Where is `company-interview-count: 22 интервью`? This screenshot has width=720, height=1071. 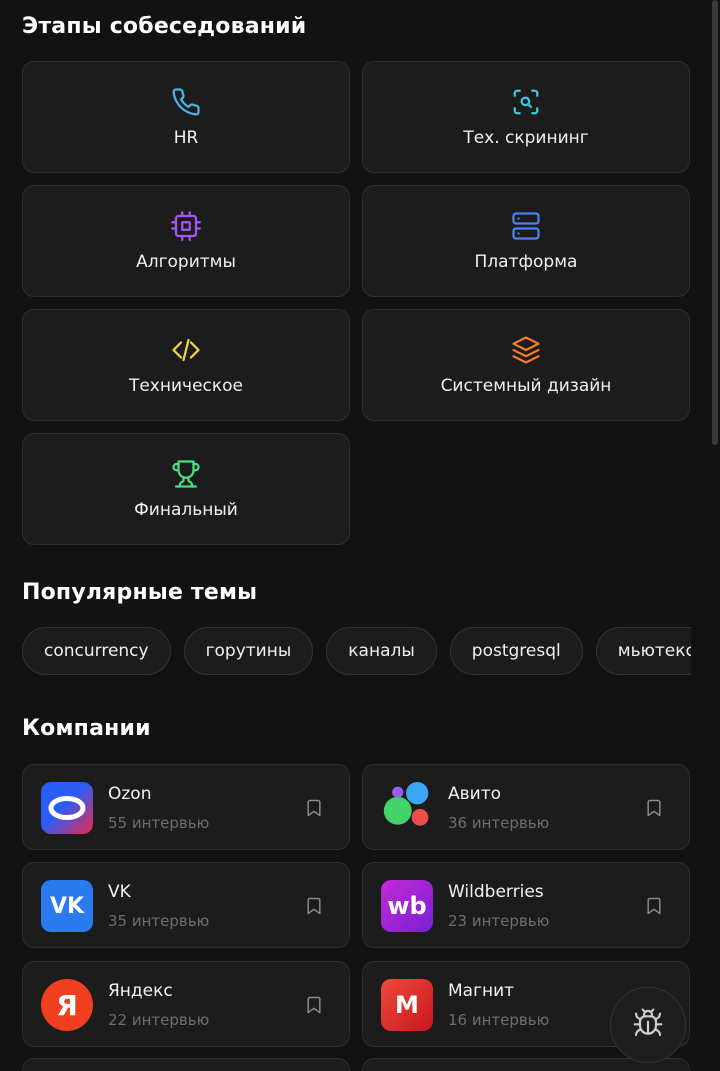
company-interview-count: 22 интервью is located at coordinates (159, 1020).